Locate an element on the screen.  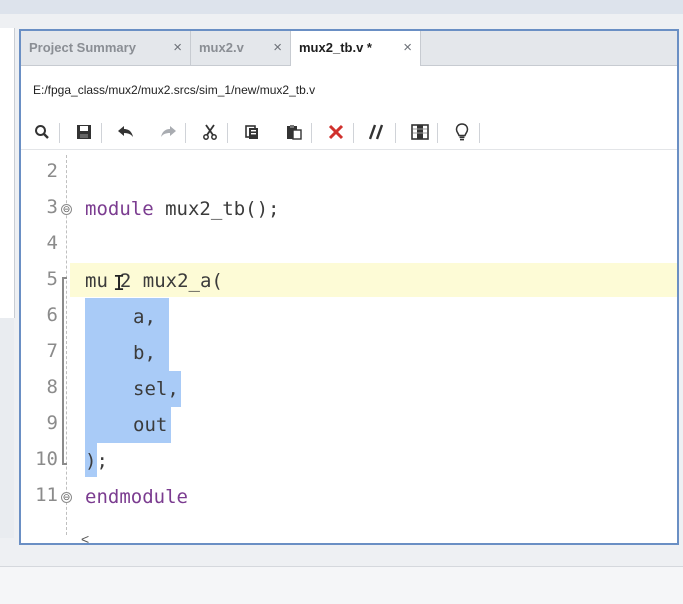
tab-mux2-tb-v: mux2_tb.v * × is located at coordinates (356, 48).